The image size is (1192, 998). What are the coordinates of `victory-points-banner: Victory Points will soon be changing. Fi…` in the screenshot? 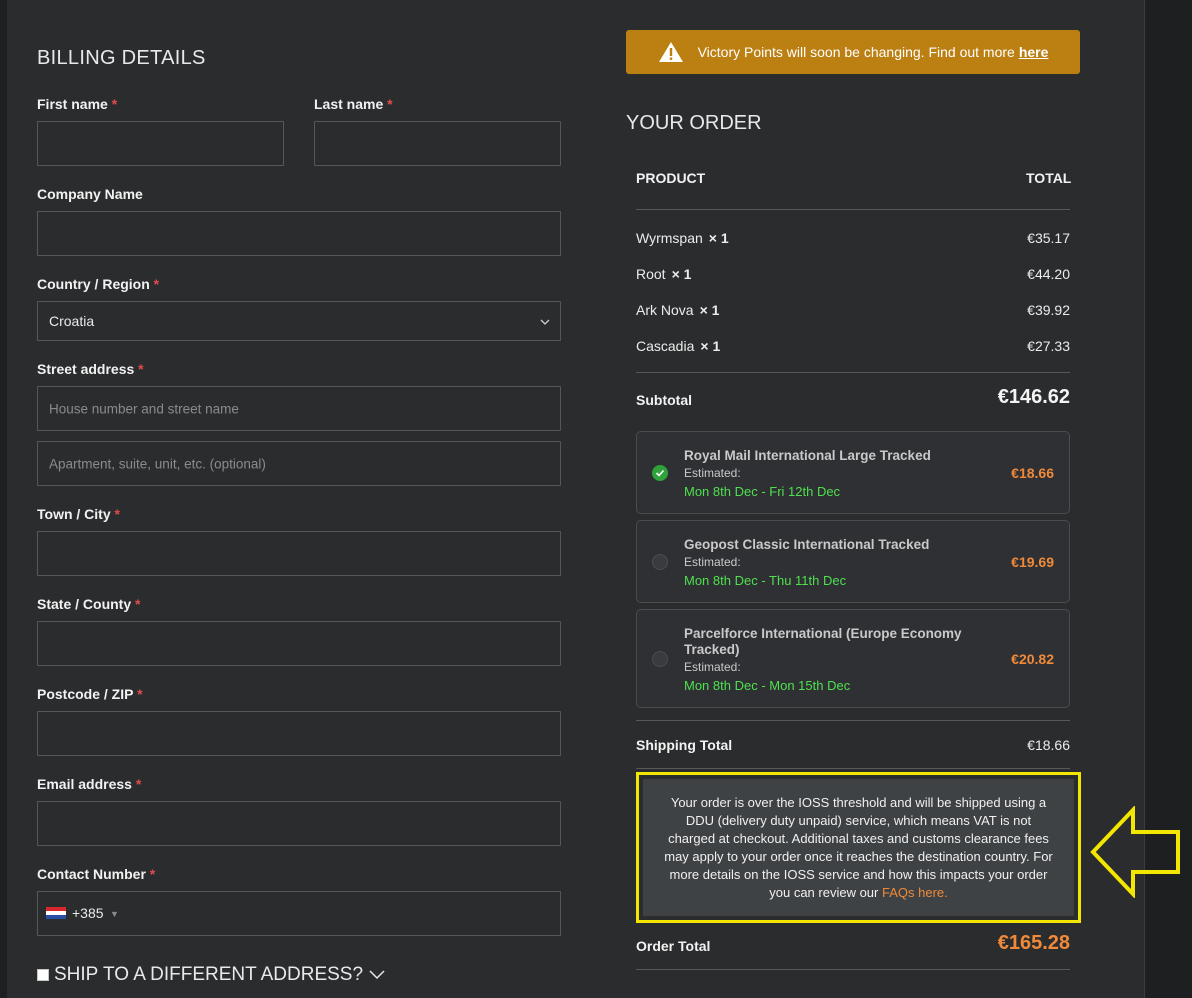 It's located at (853, 52).